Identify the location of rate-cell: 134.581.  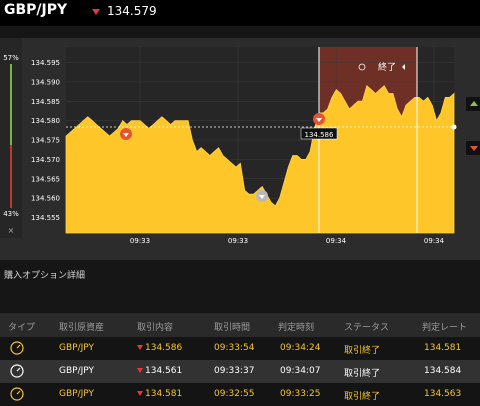
(443, 348).